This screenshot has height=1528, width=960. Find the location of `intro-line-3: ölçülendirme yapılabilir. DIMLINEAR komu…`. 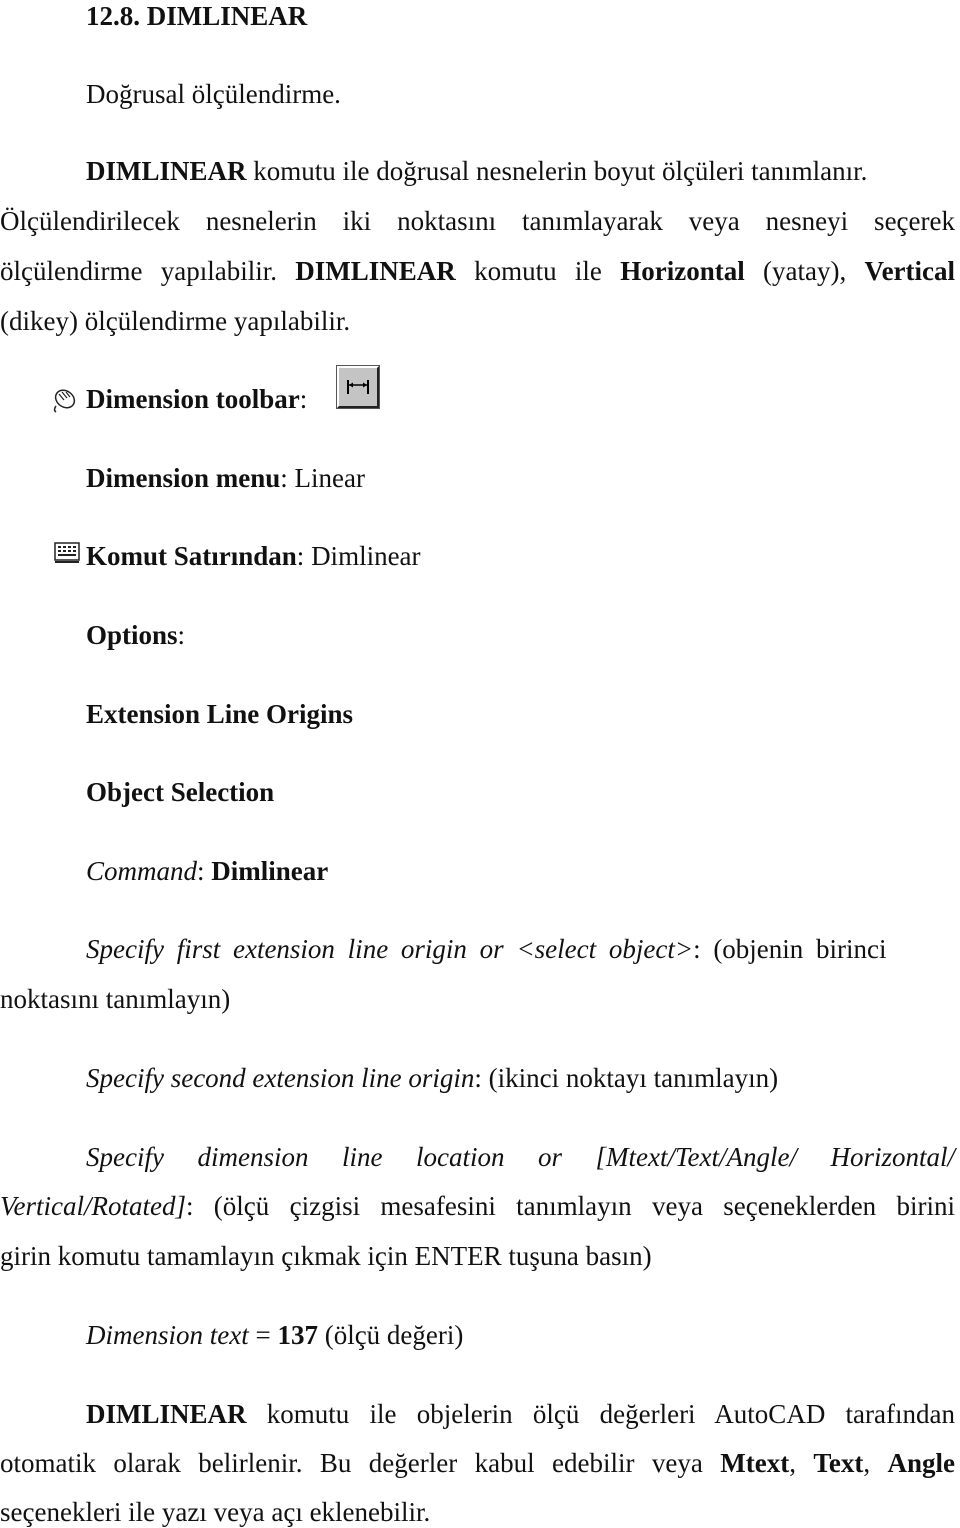

intro-line-3: ölçülendirme yapılabilir. DIMLINEAR komu… is located at coordinates (478, 271).